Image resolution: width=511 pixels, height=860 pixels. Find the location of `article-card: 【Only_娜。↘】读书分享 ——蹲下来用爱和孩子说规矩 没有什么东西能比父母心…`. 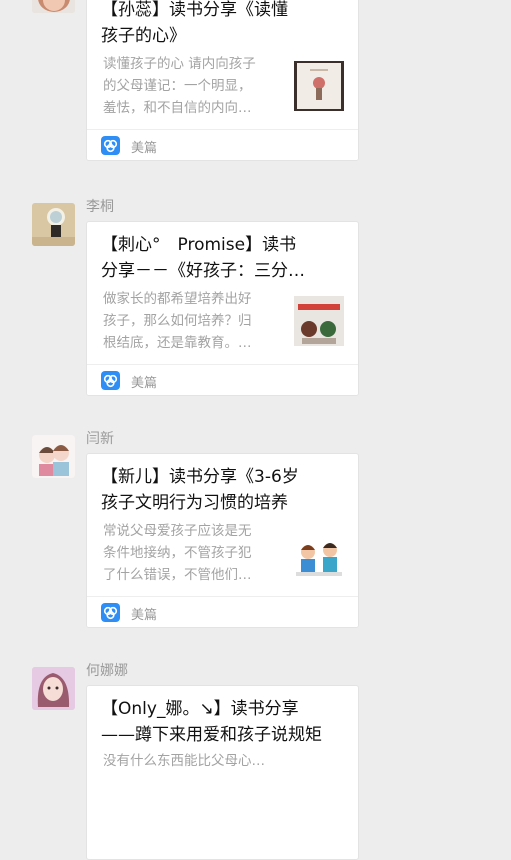

article-card: 【Only_娜。↘】读书分享 ——蹲下来用爱和孩子说规矩 没有什么东西能比父母心… is located at coordinates (222, 772).